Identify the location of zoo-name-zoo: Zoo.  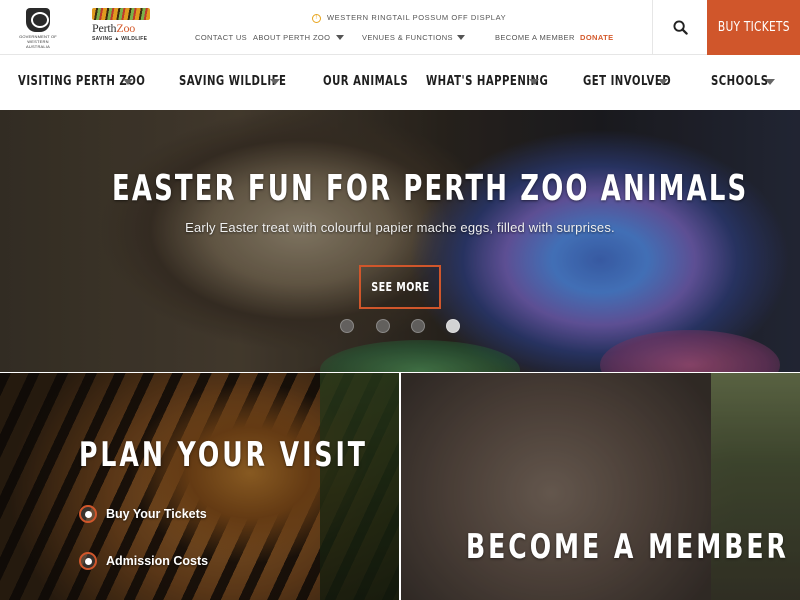
(126, 28).